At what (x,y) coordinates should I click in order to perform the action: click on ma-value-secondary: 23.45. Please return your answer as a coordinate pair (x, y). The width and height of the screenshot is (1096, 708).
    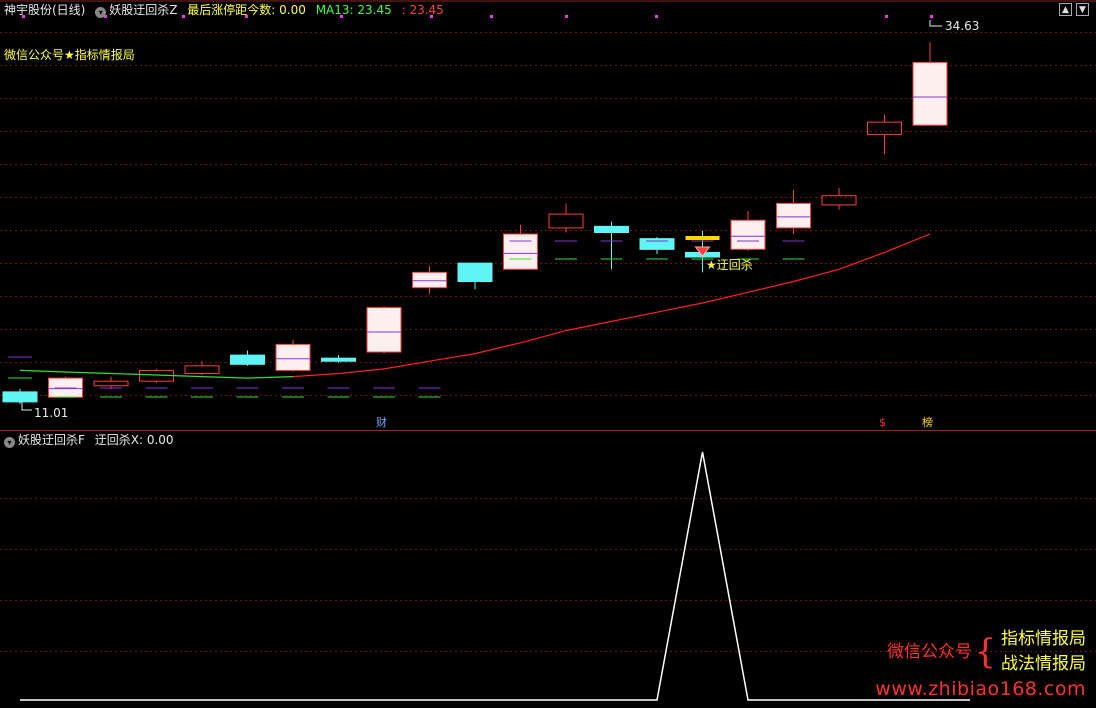
    Looking at the image, I should click on (426, 10).